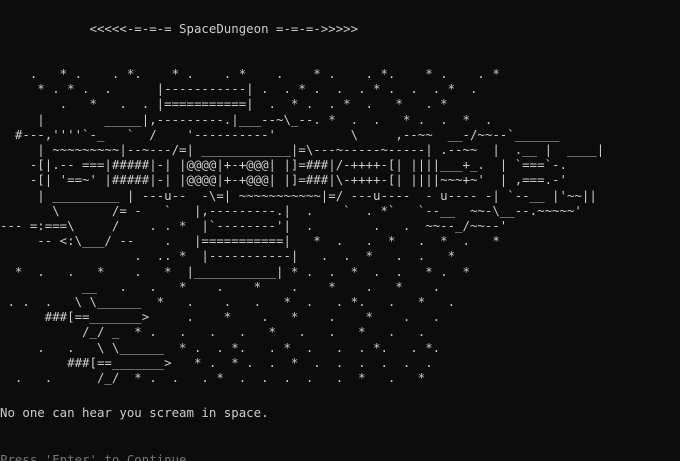  What do you see at coordinates (134, 412) in the screenshot?
I see `message-text: No one can hear you scream in space.` at bounding box center [134, 412].